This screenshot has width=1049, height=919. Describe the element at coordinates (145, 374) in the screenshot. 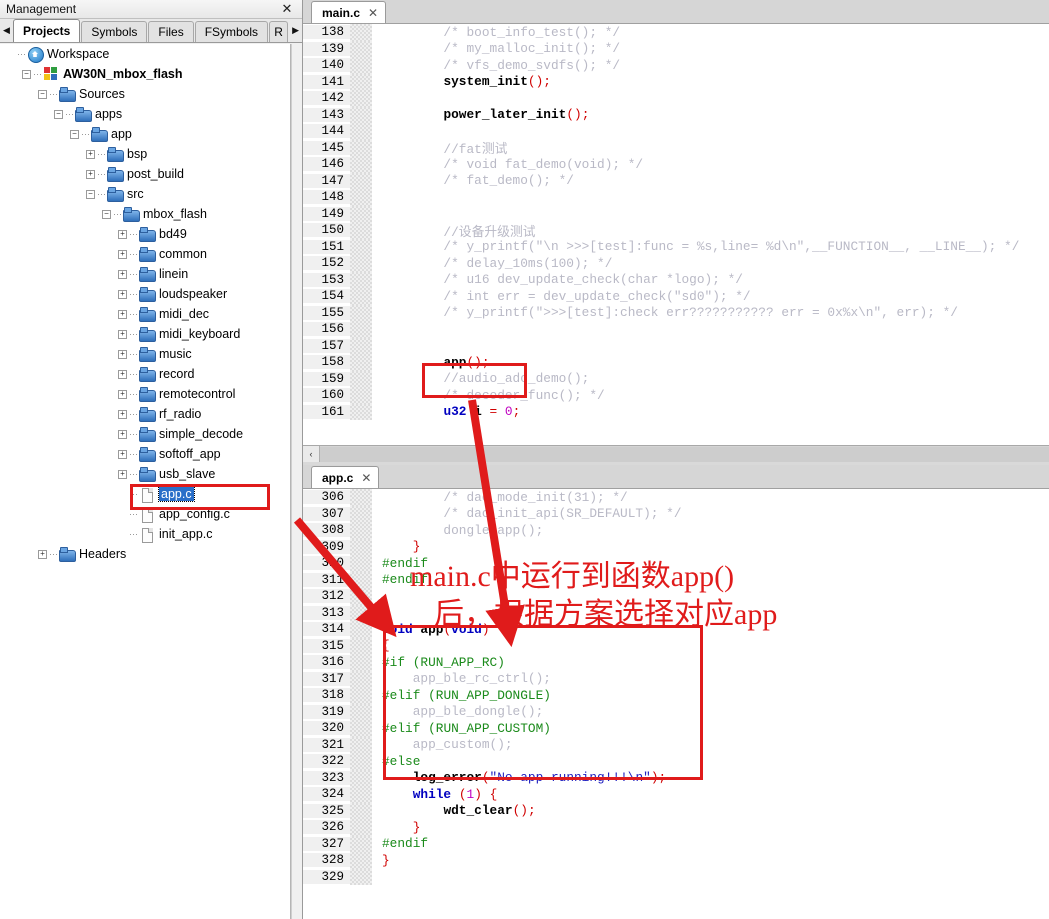

I see `tree-item-record: + record` at that location.